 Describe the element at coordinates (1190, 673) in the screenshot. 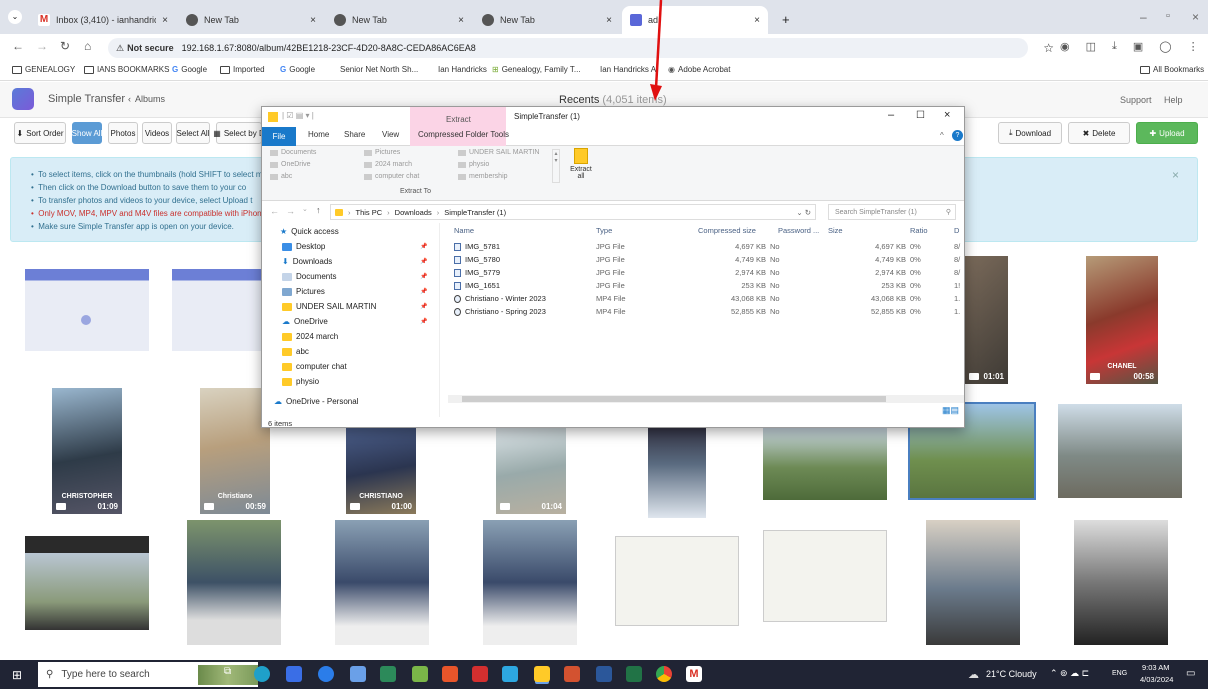

I see `notification-icon: ▭` at that location.